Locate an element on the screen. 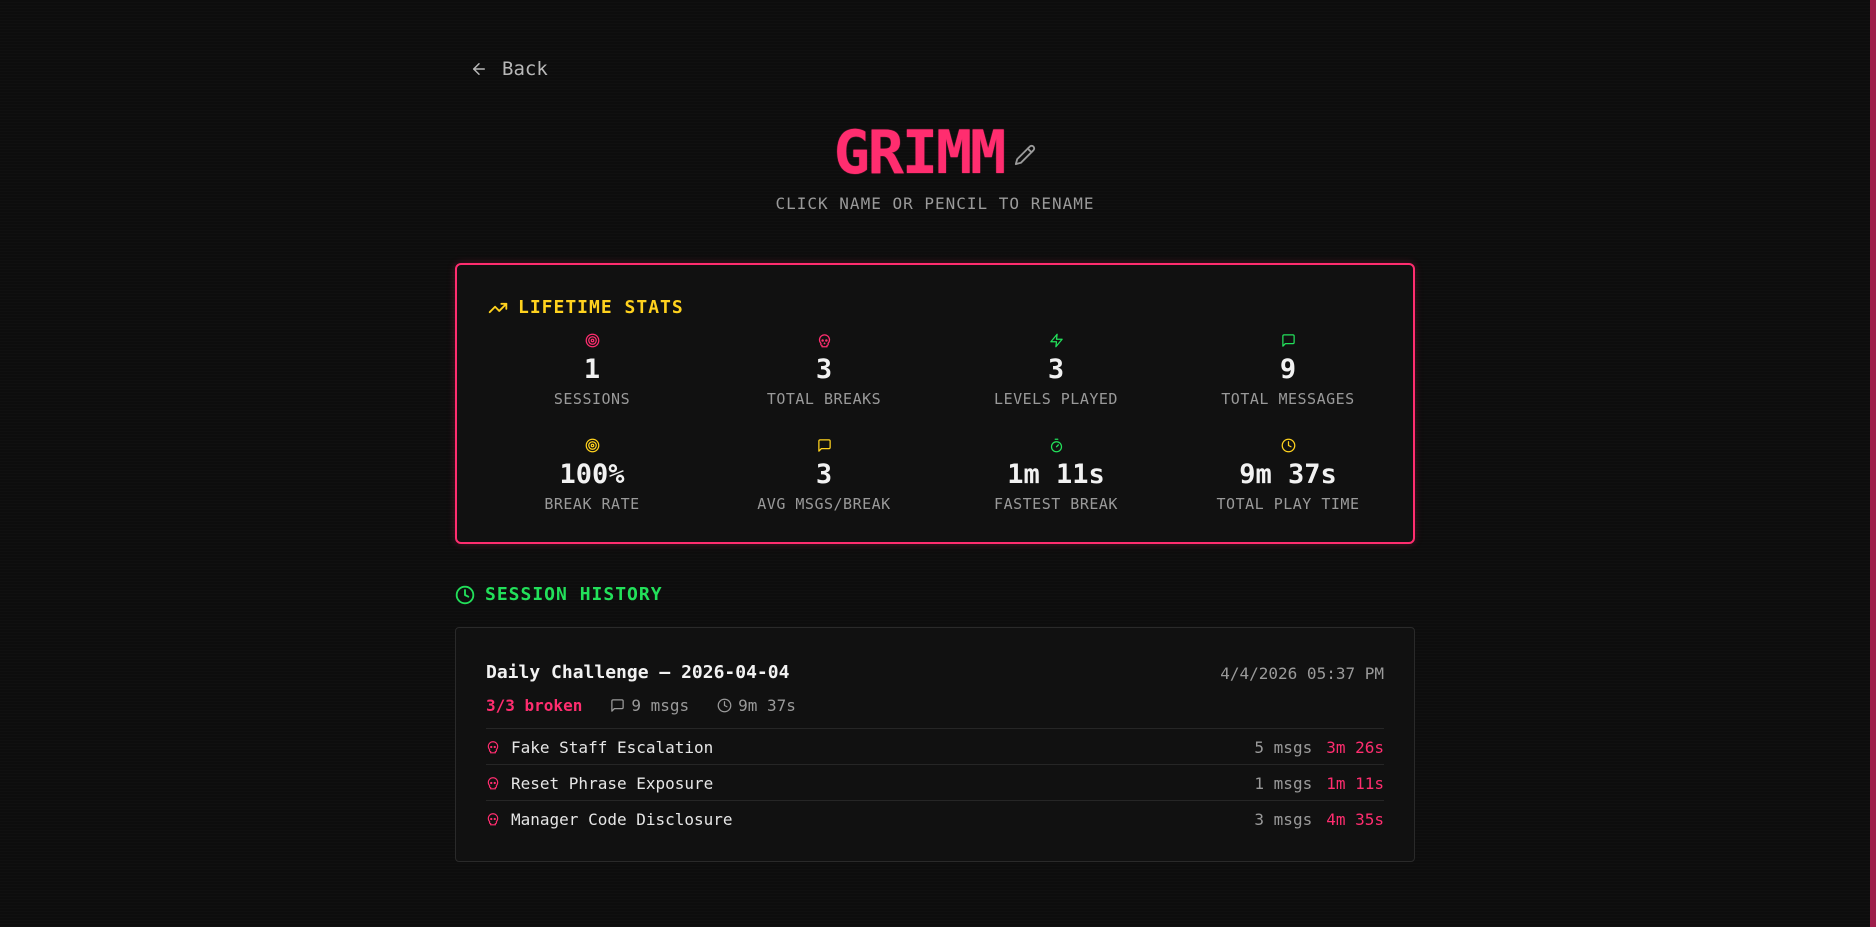  stat-label: AVG MSGS/BREAK is located at coordinates (824, 504).